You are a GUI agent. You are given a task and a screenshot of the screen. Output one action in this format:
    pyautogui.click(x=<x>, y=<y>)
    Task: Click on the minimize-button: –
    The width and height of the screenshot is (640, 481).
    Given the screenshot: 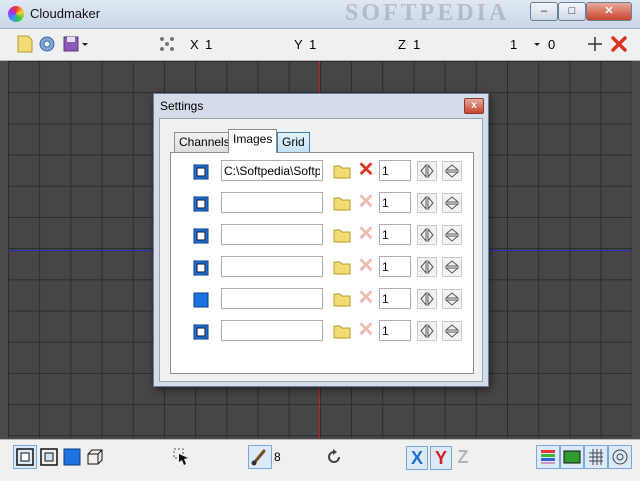 What is the action you would take?
    pyautogui.click(x=544, y=11)
    